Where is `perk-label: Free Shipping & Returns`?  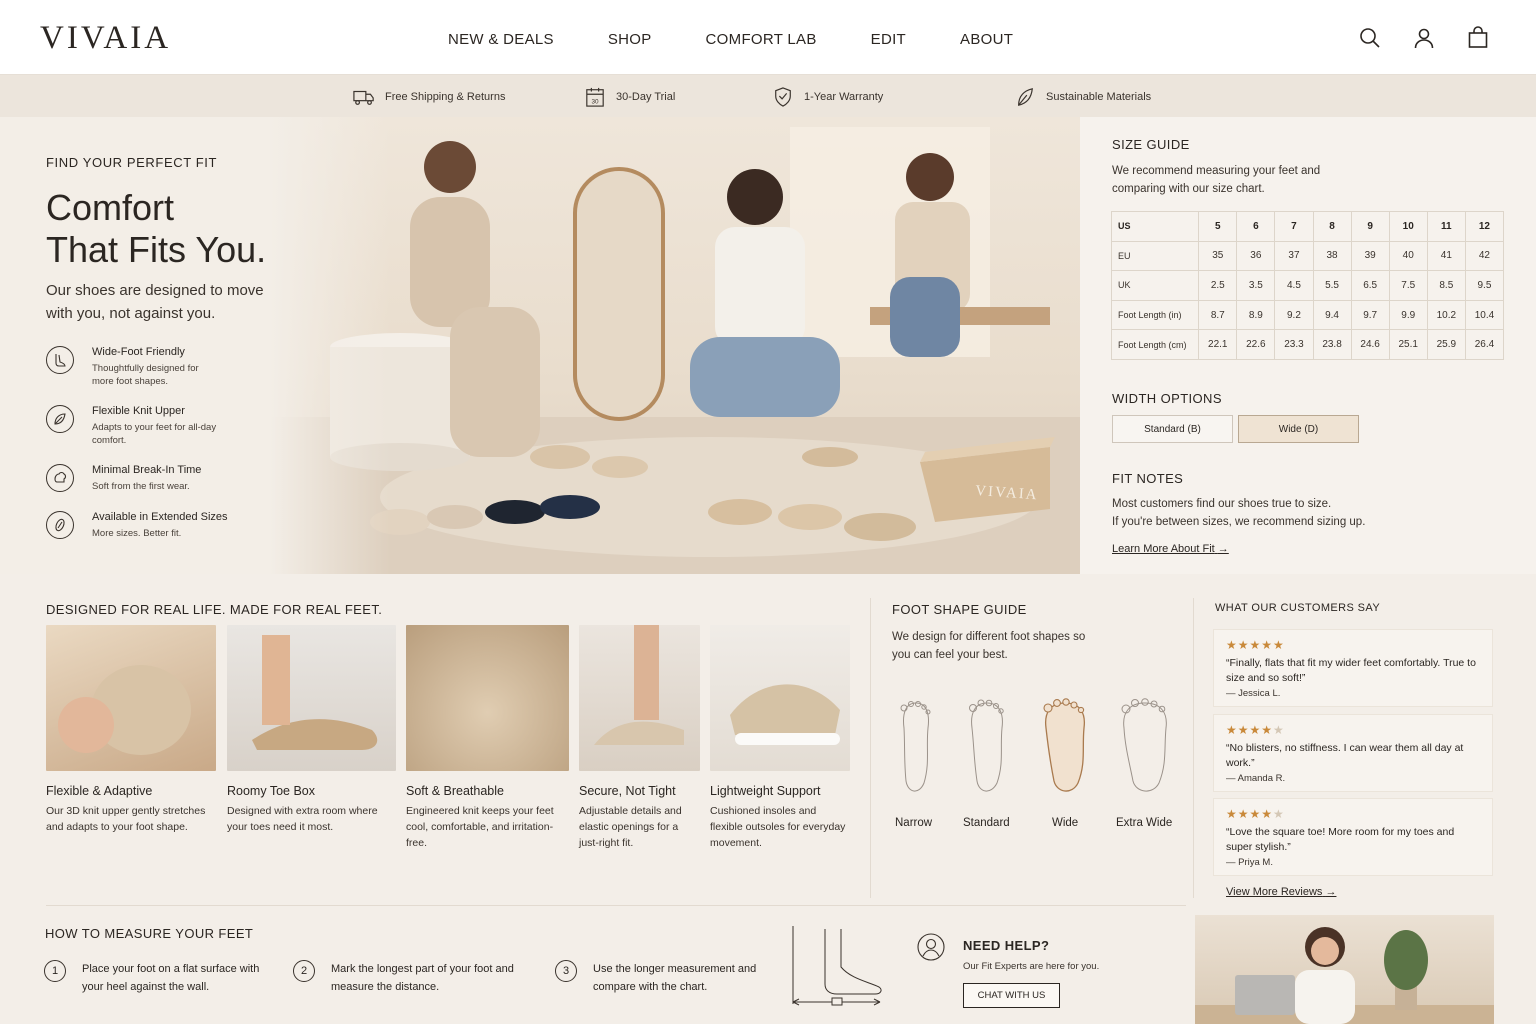 perk-label: Free Shipping & Returns is located at coordinates (445, 97).